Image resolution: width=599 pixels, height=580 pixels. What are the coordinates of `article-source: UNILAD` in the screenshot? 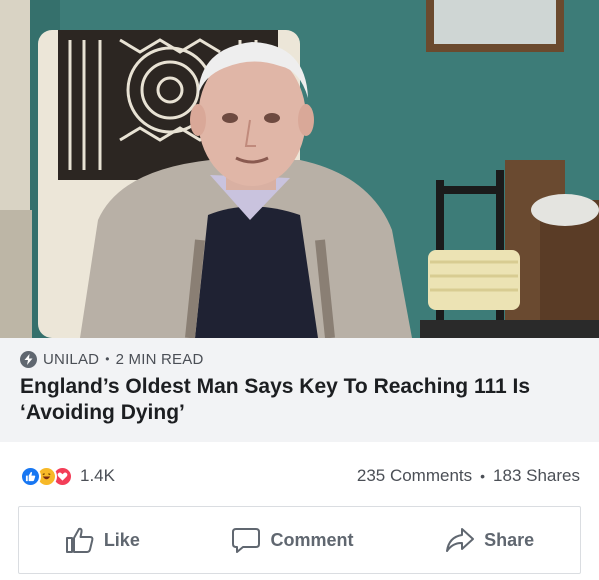 It's located at (71, 359).